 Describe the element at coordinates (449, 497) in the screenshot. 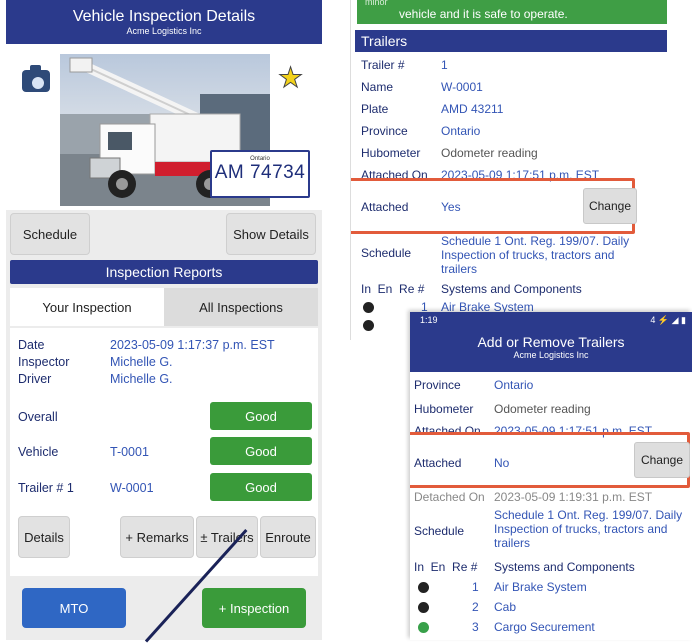

I see `detached-on-label: Detached On` at that location.